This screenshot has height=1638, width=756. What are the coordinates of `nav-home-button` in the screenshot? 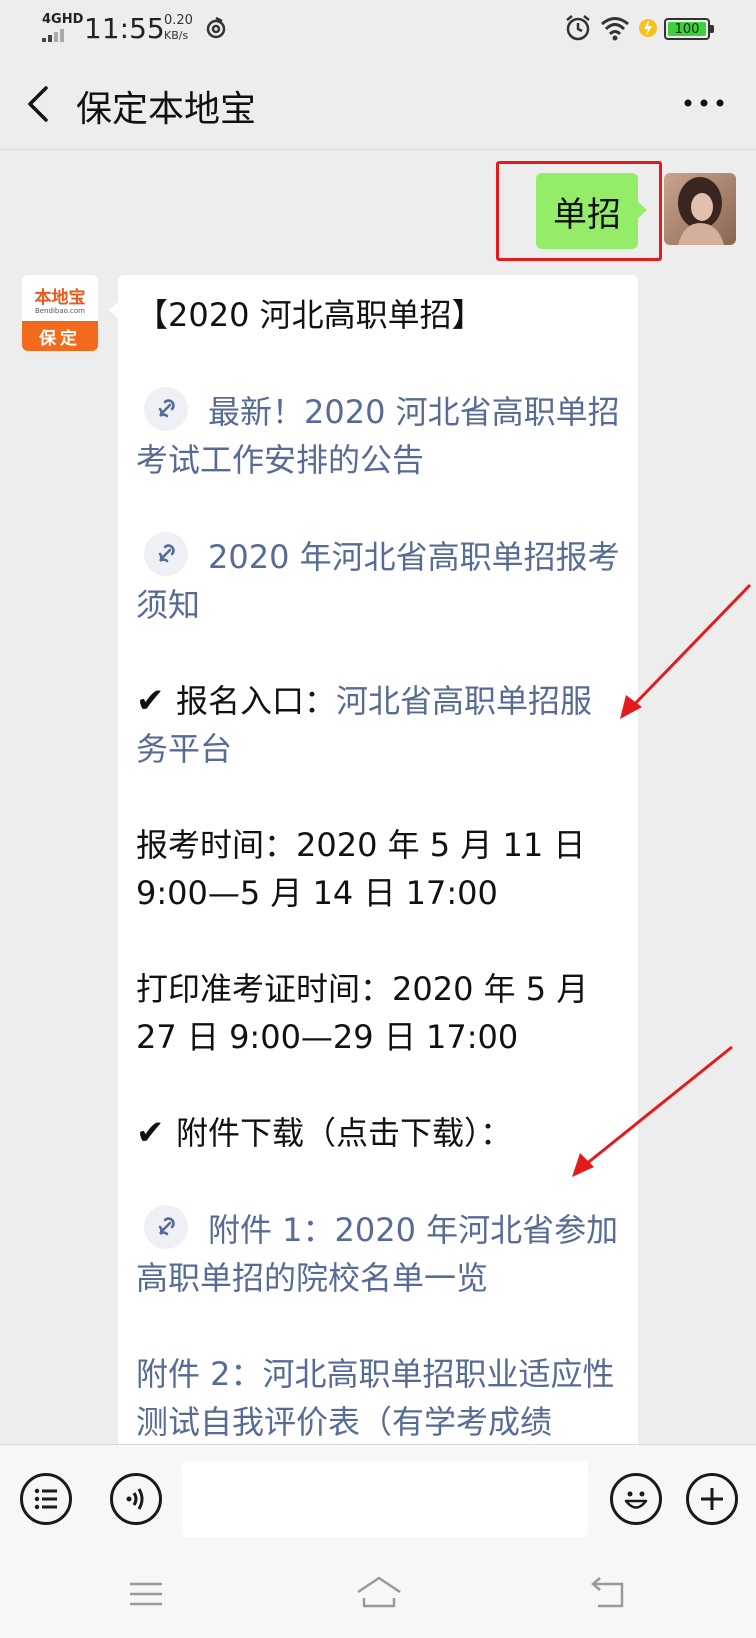 It's located at (379, 1592).